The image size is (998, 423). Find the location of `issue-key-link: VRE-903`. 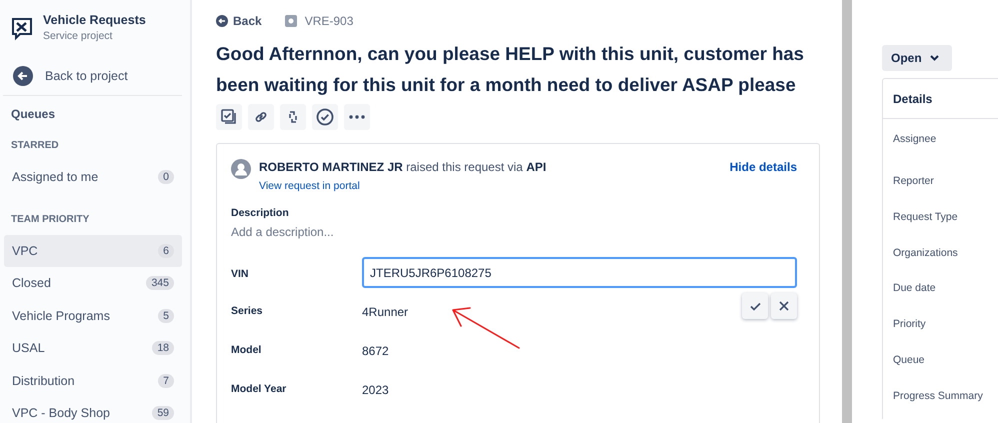

issue-key-link: VRE-903 is located at coordinates (329, 21).